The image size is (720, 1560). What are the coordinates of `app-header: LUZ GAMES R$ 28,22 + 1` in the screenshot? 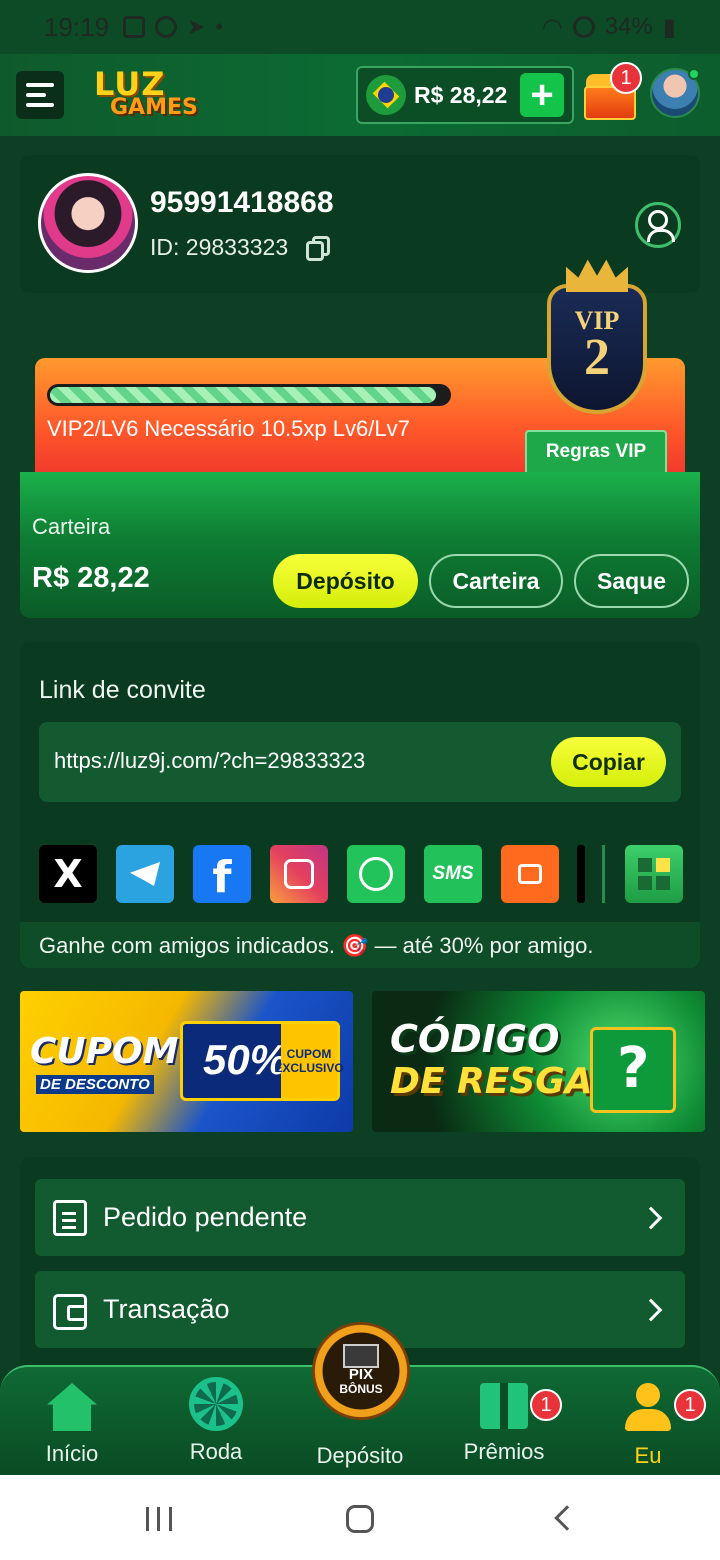 It's located at (360, 95).